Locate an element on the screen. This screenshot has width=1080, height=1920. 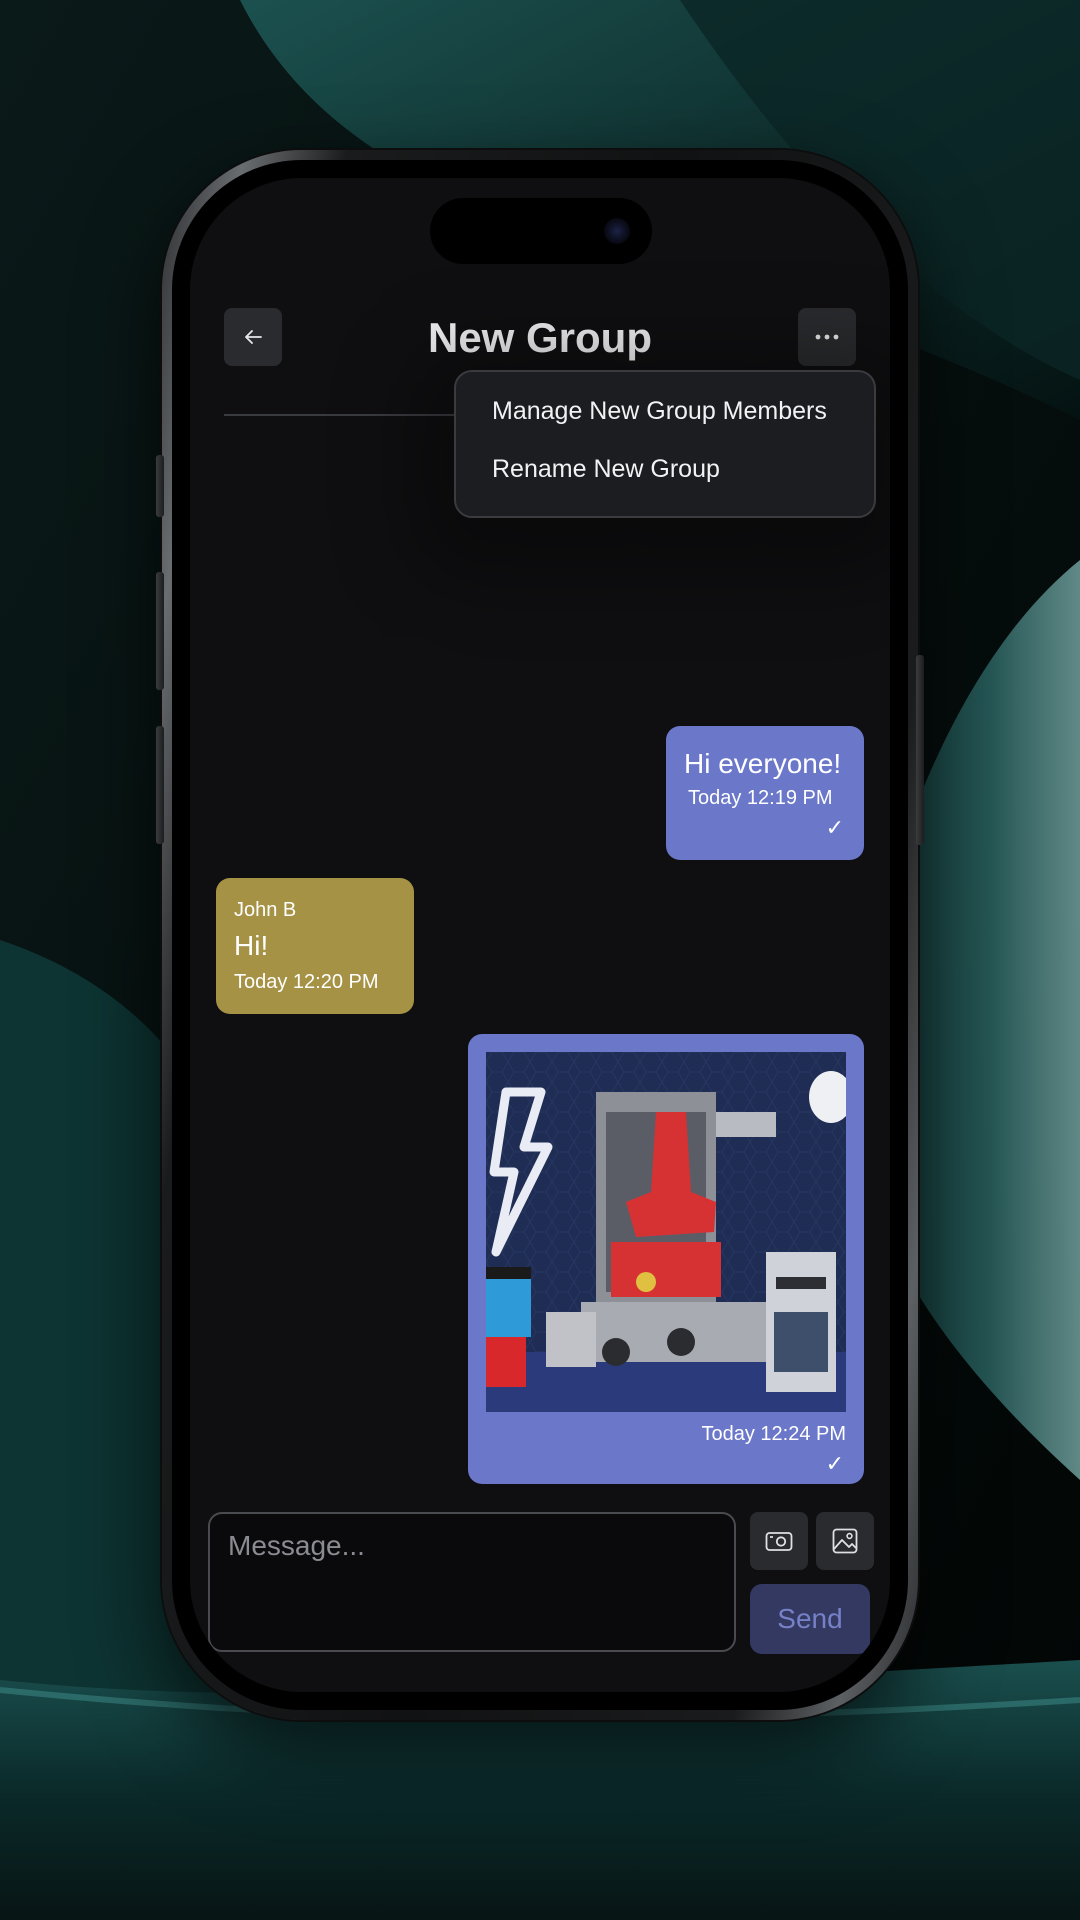
sender-name: John B is located at coordinates (265, 910).